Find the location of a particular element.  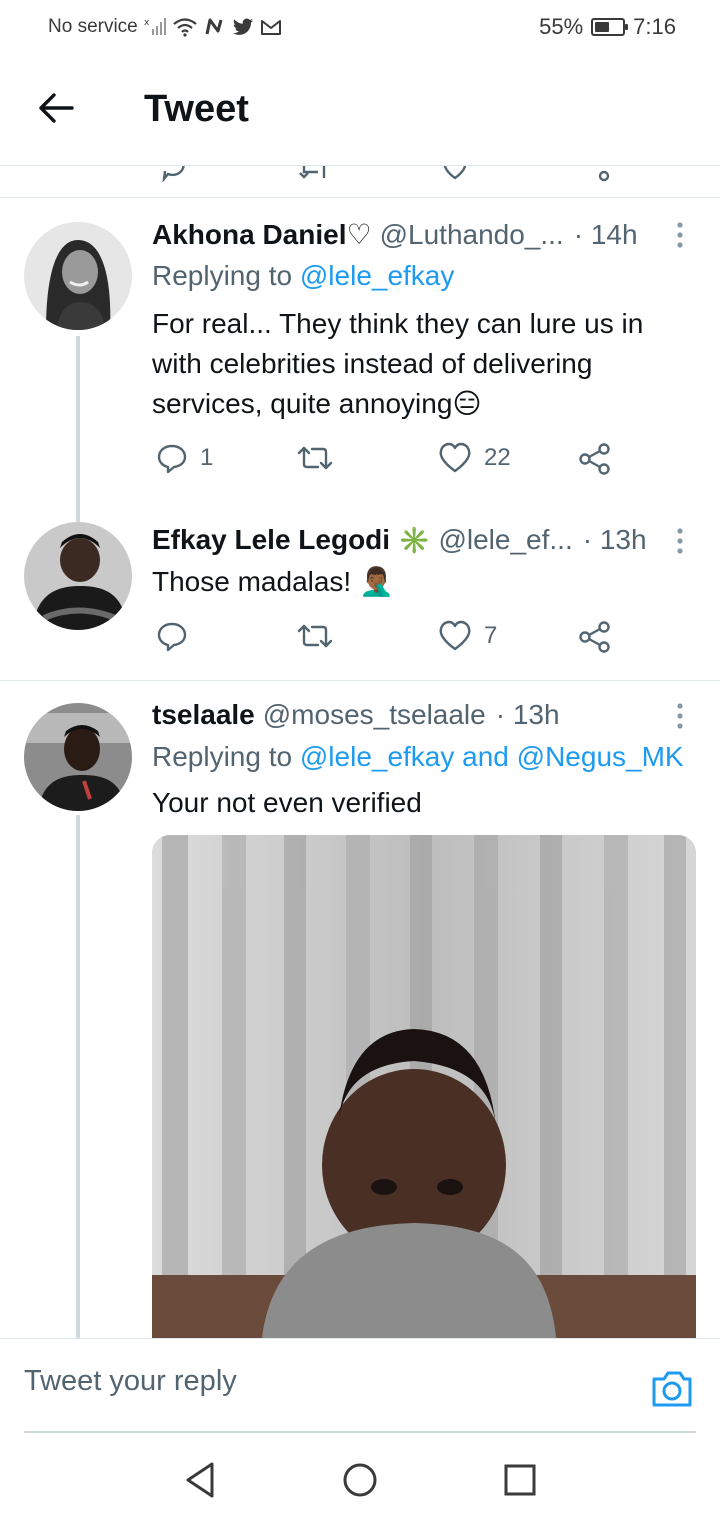

tweet-header: tselaale @moses_tselaale · 13h is located at coordinates (356, 715).